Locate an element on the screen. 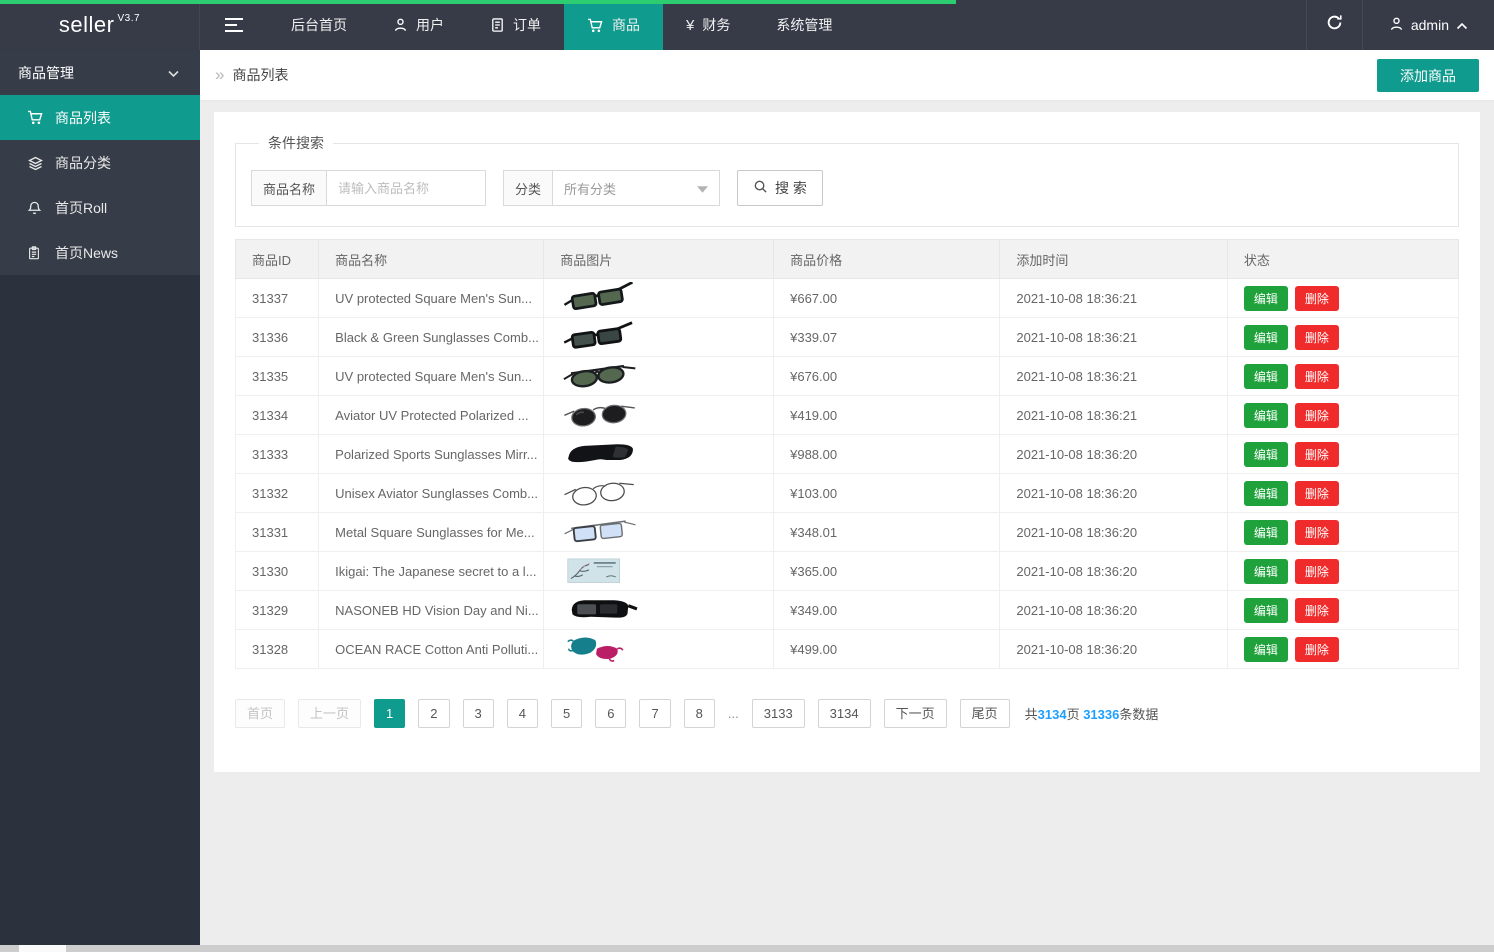 The image size is (1494, 952). pagination-prev-button: 上一页 is located at coordinates (330, 713).